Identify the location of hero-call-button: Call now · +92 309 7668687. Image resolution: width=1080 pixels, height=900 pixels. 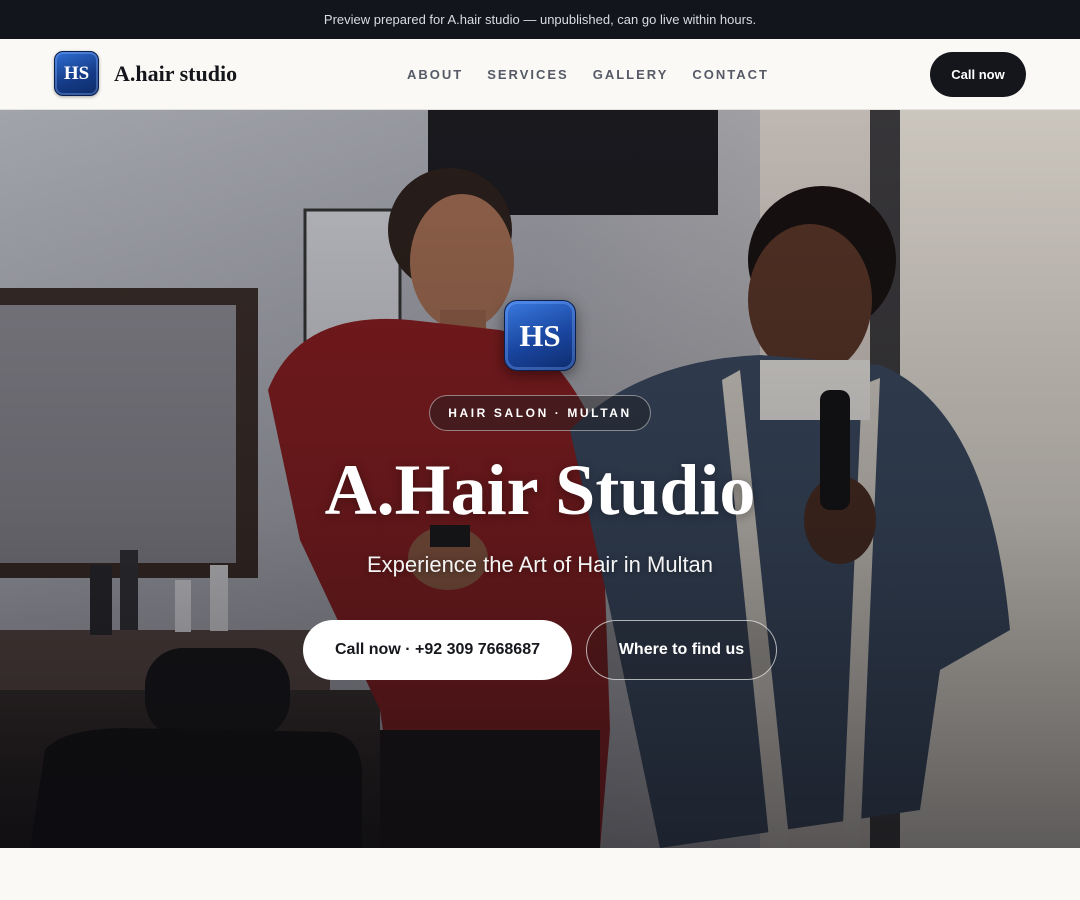
(437, 650).